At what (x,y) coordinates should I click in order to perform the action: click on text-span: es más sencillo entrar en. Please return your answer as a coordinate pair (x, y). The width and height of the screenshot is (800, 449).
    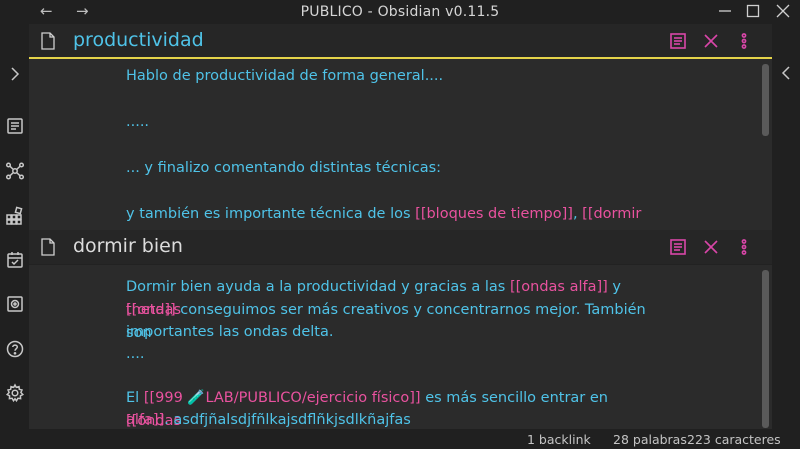
    Looking at the image, I should click on (514, 398).